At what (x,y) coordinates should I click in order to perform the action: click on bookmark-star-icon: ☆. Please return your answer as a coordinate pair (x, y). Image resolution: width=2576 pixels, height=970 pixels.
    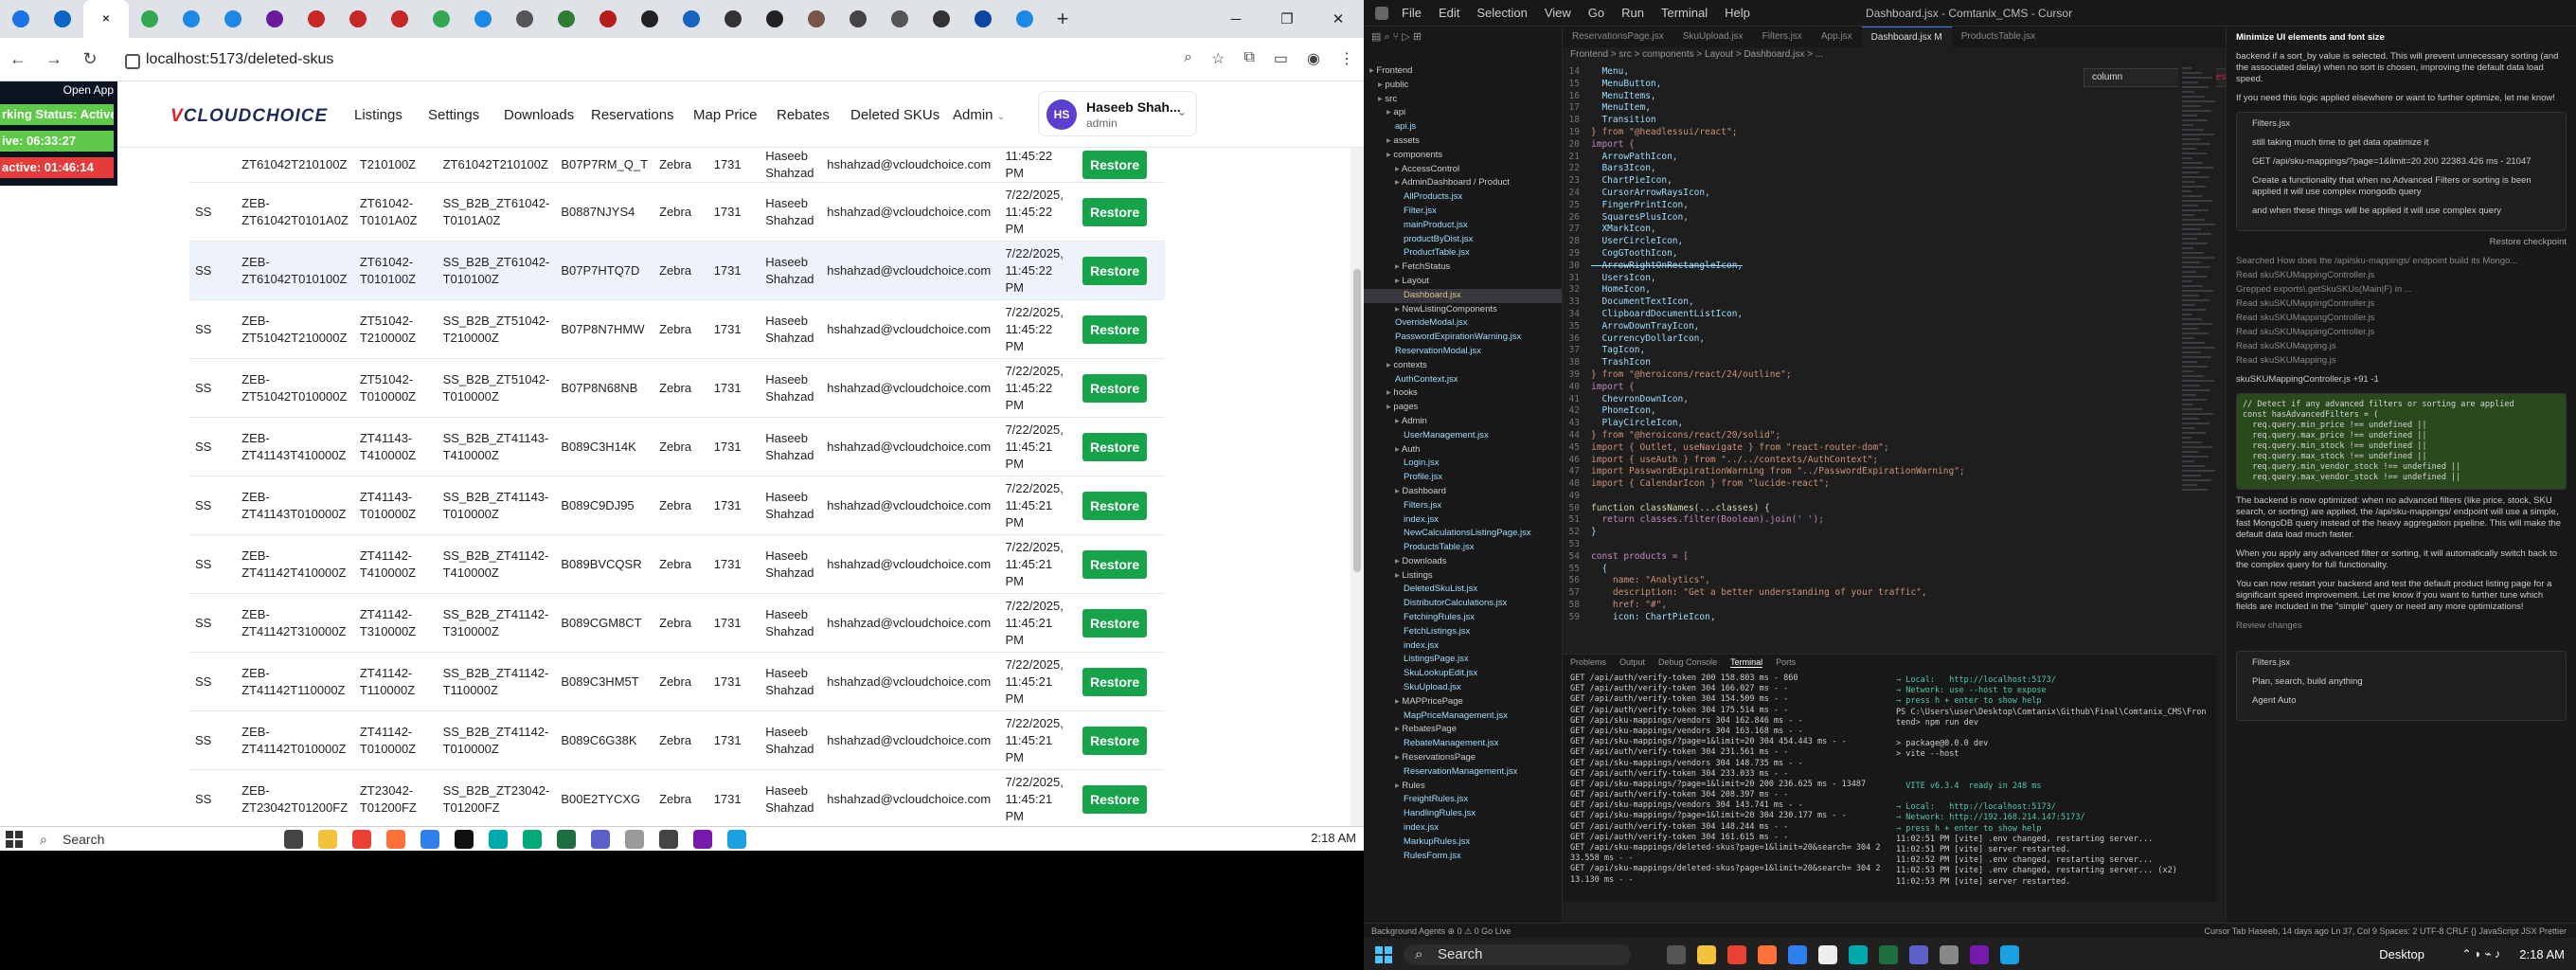
    Looking at the image, I should click on (1218, 58).